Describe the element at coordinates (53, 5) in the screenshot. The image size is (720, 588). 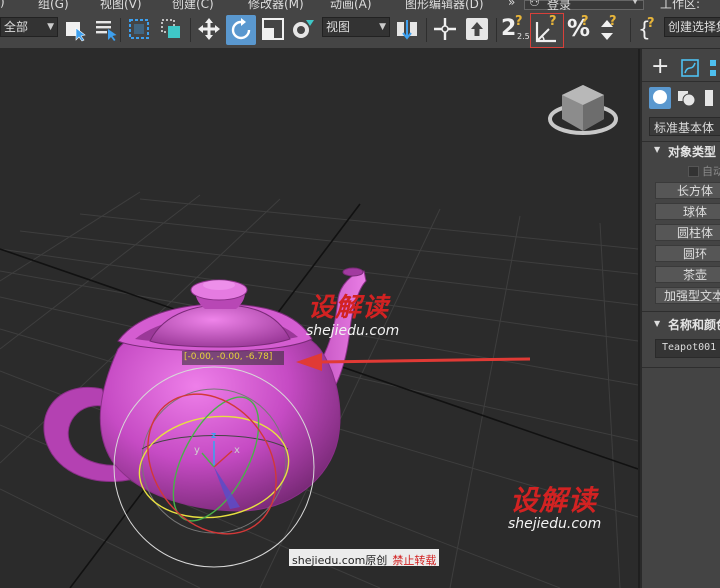
I see `menu-group: 组(G)` at that location.